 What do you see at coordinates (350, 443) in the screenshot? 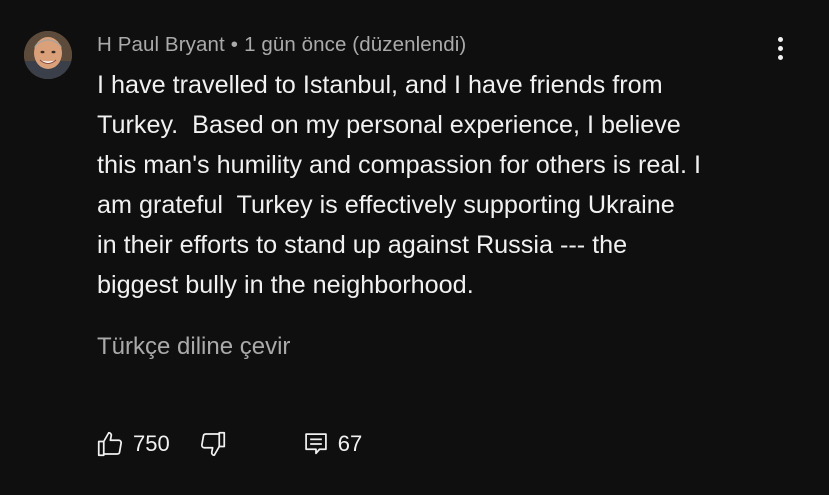
I see `reply-count: 67` at bounding box center [350, 443].